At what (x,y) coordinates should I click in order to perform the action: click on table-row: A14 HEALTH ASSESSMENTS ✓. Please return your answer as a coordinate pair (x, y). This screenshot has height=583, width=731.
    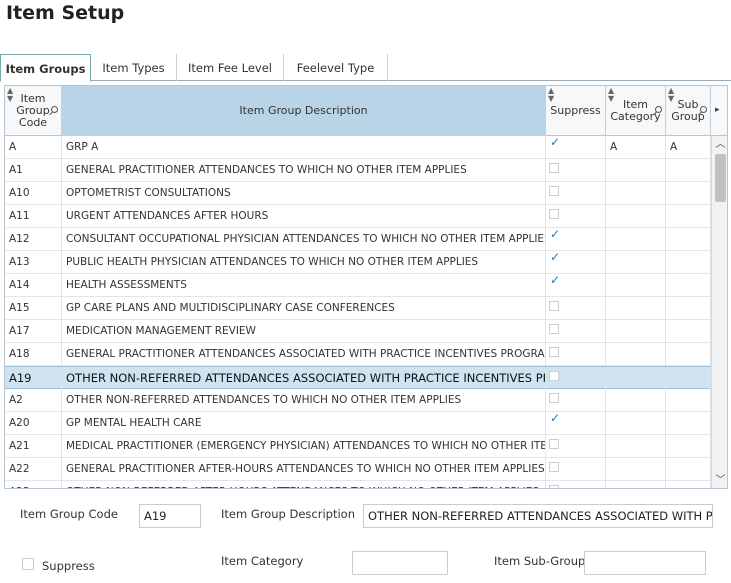
    Looking at the image, I should click on (358, 285).